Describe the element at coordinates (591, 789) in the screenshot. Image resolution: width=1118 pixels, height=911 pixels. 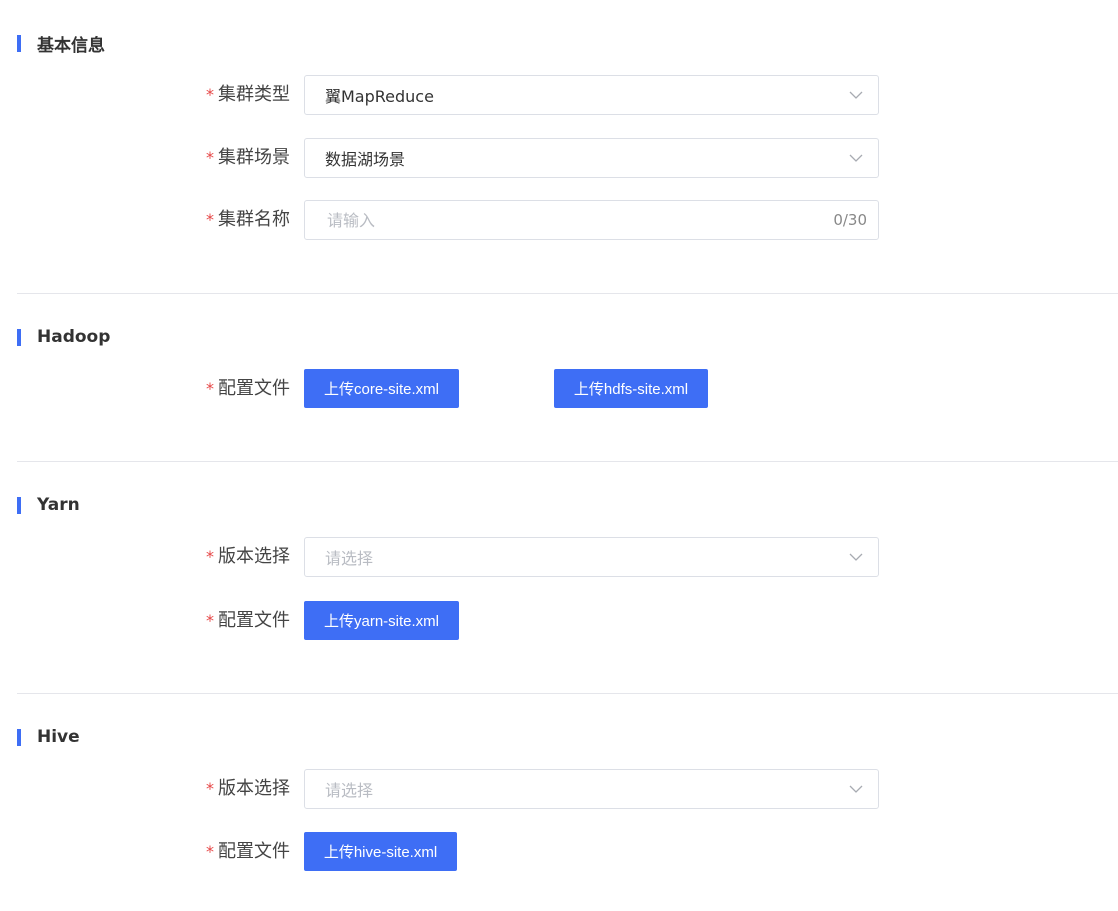
I see `hive-version-select: 请选择` at that location.